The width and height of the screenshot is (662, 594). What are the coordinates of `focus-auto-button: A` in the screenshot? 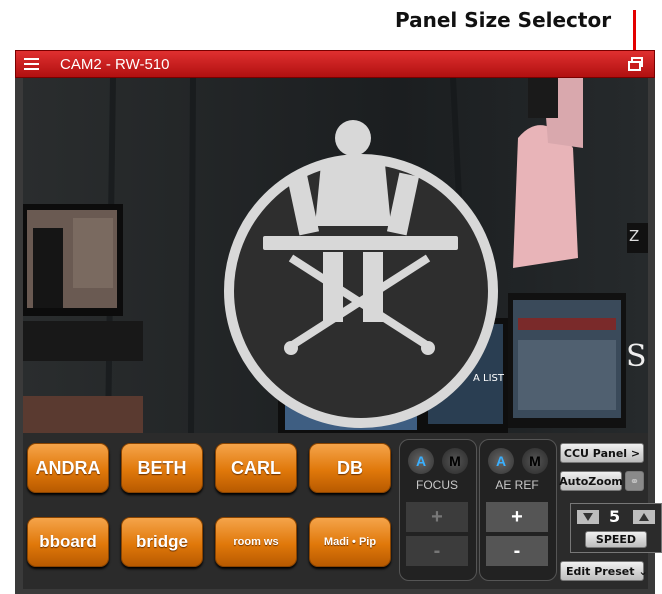 It's located at (421, 461).